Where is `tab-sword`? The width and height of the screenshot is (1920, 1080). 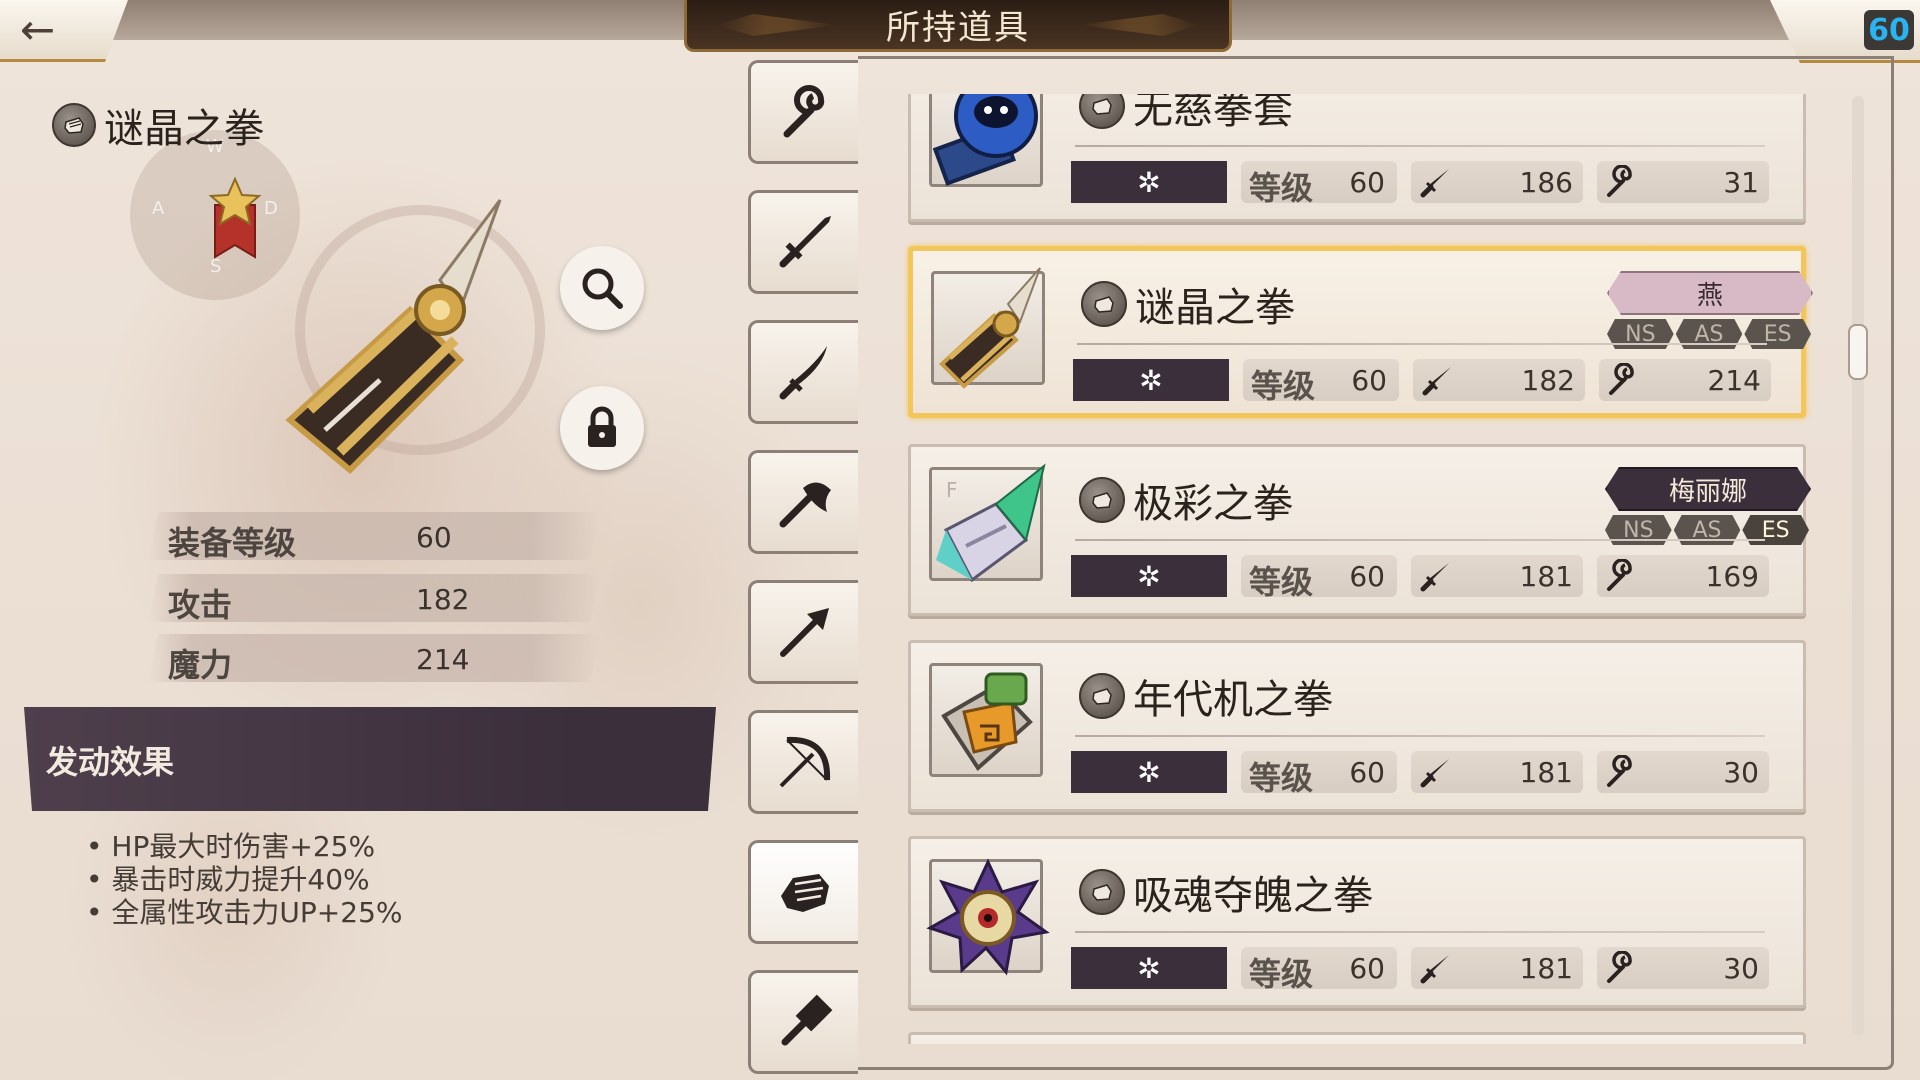
tab-sword is located at coordinates (803, 242).